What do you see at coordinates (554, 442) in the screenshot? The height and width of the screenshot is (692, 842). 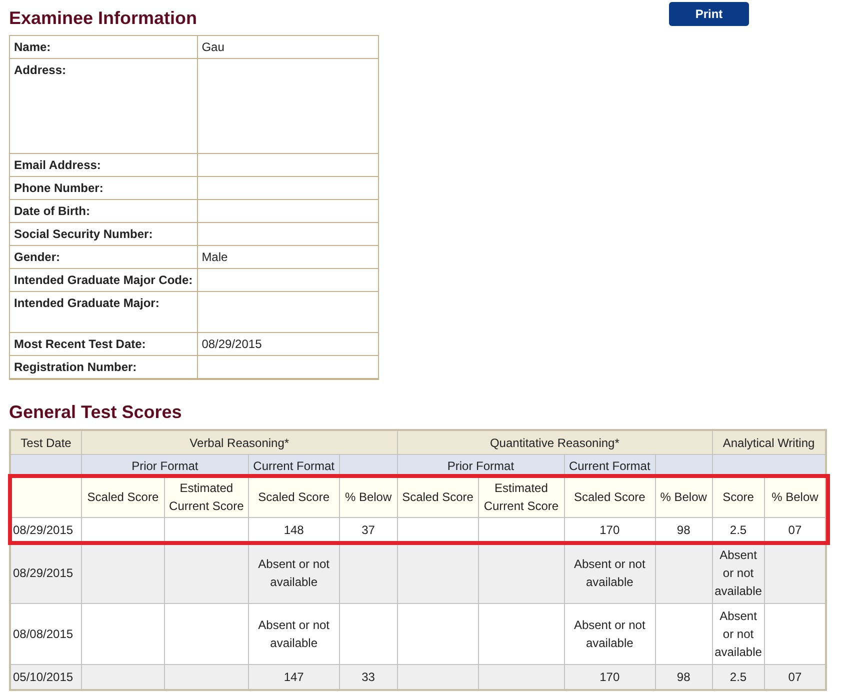 I see `column-header: Quantitative Reasoning*` at bounding box center [554, 442].